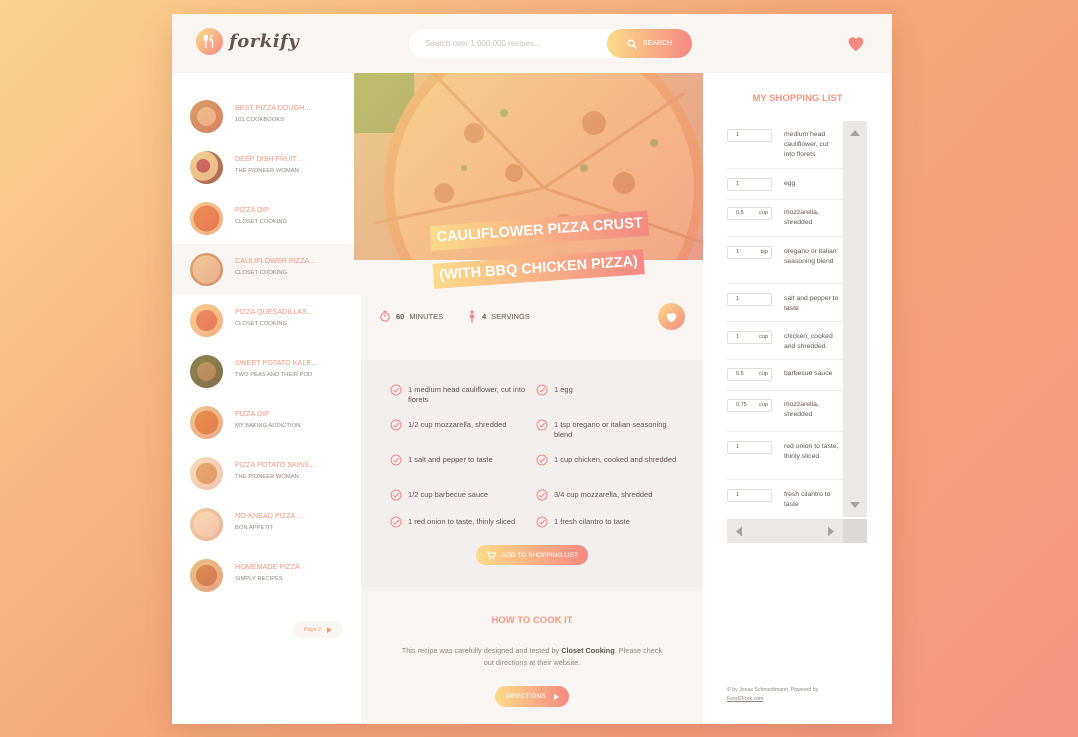 This screenshot has width=1078, height=737. I want to click on shopping-count-input: 0.75 cup, so click(749, 405).